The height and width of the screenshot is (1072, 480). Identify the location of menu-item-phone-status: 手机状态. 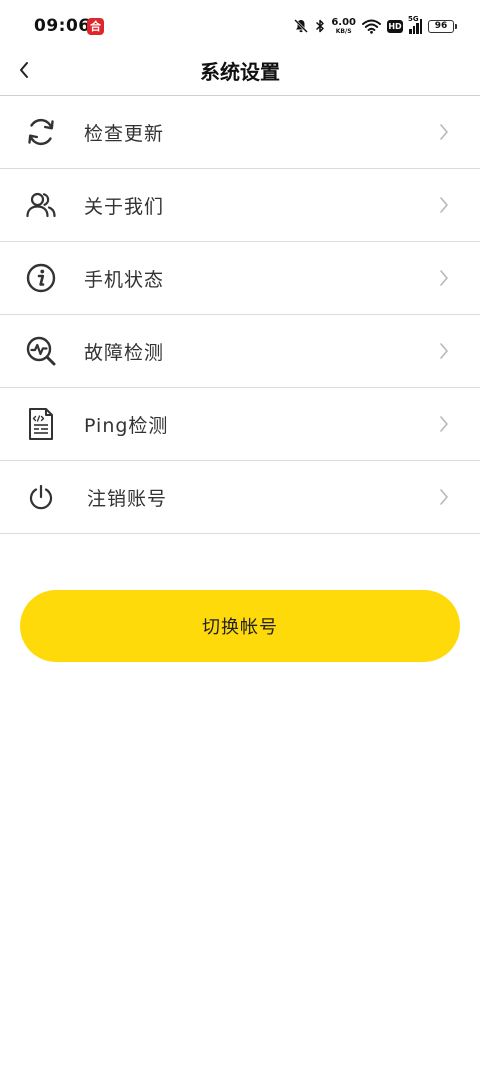
(240, 278).